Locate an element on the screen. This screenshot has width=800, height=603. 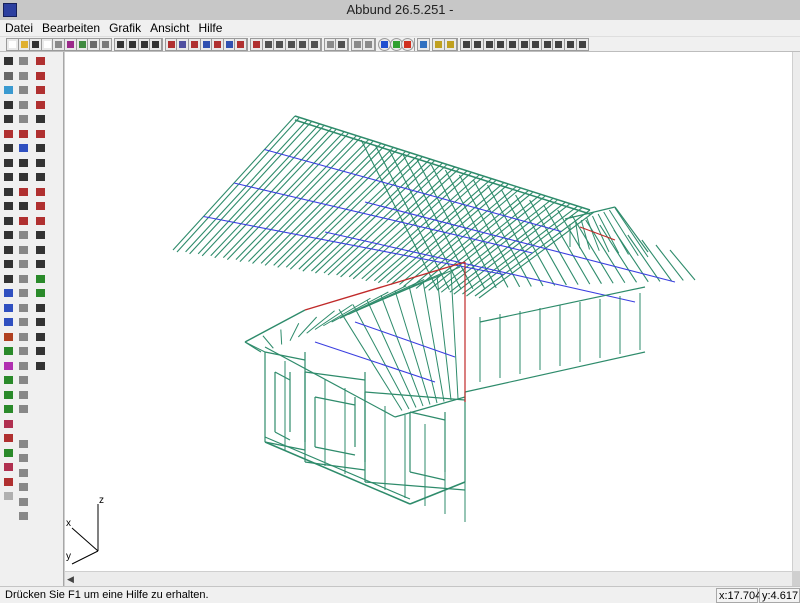
vertical-scrollbar is located at coordinates (796, 311).